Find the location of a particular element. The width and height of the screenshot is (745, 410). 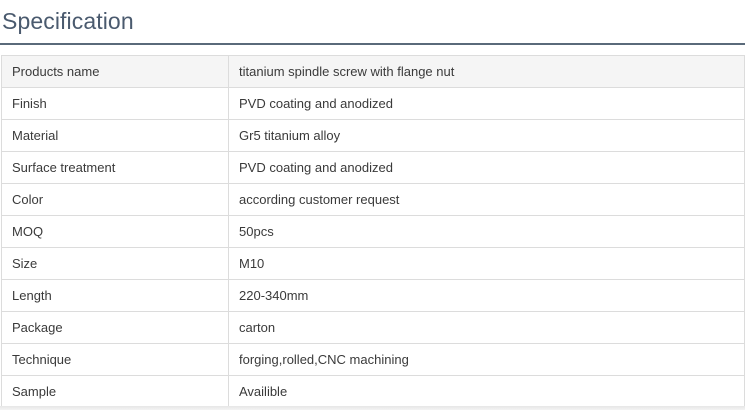

table-row: Length 220-340mm is located at coordinates (373, 295).